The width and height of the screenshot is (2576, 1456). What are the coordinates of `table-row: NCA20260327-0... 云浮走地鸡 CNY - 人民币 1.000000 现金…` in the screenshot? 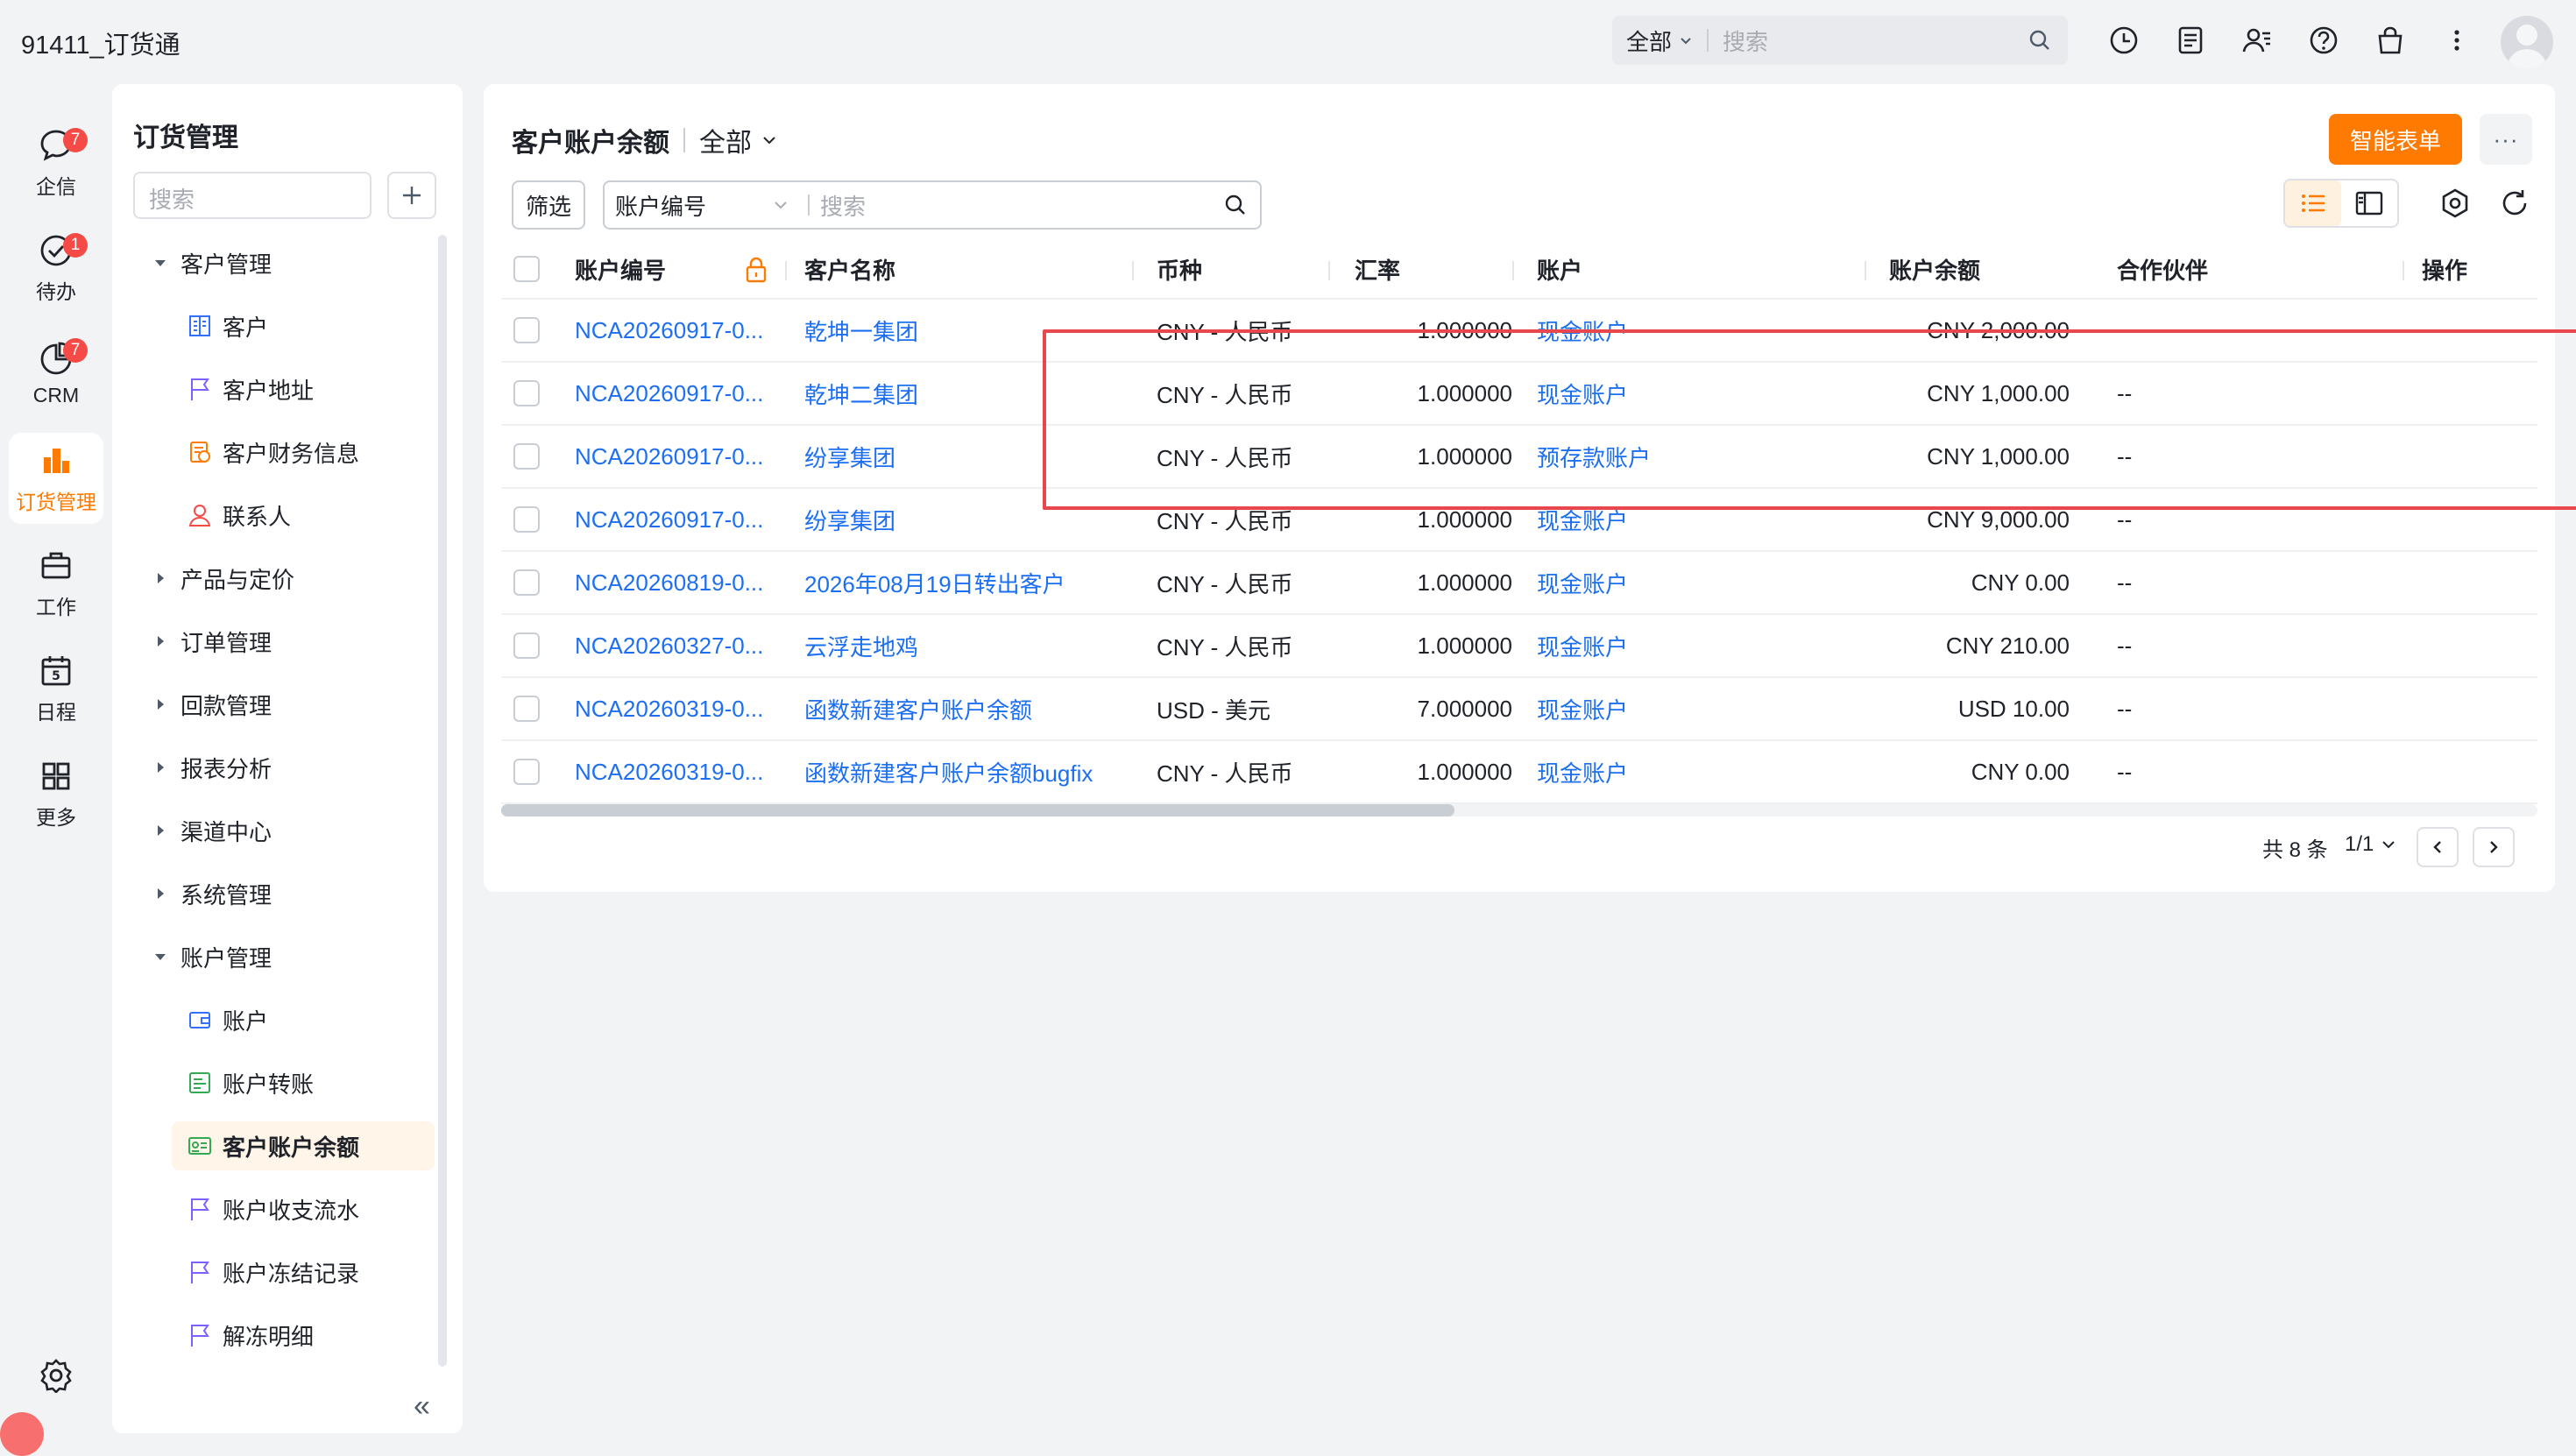 It's located at (1519, 646).